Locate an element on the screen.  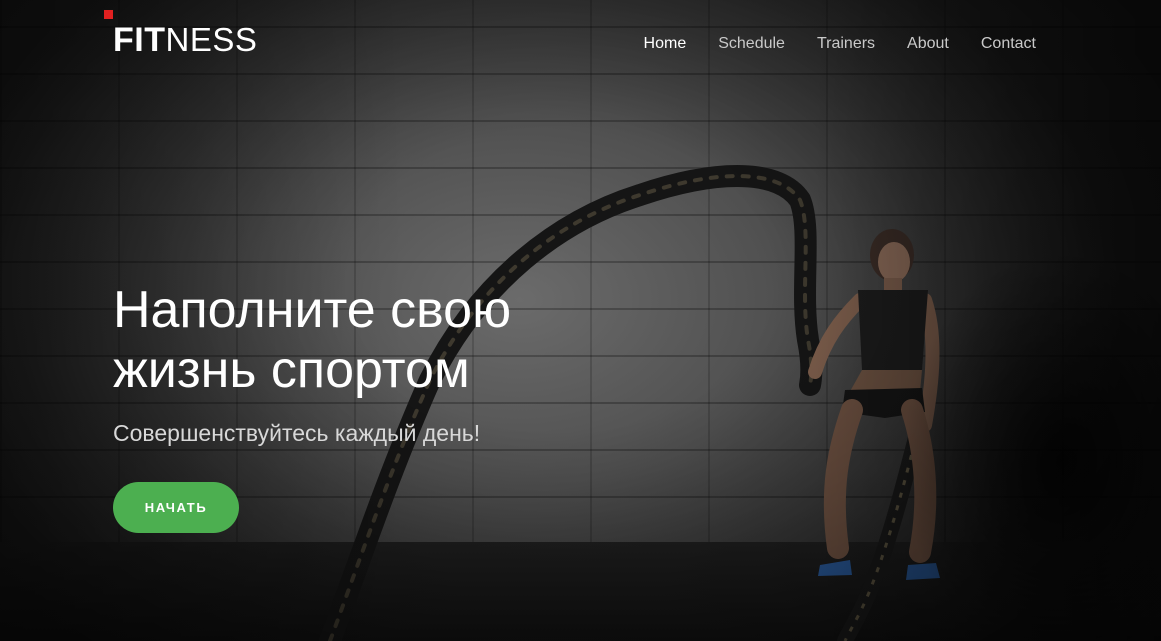
main-nav: Home Schedule Trainers About Contact is located at coordinates (840, 44).